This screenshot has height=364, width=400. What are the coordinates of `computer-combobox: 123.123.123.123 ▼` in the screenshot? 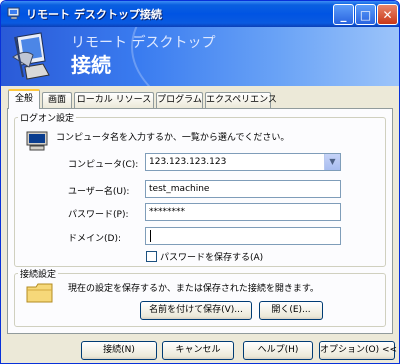 It's located at (243, 162).